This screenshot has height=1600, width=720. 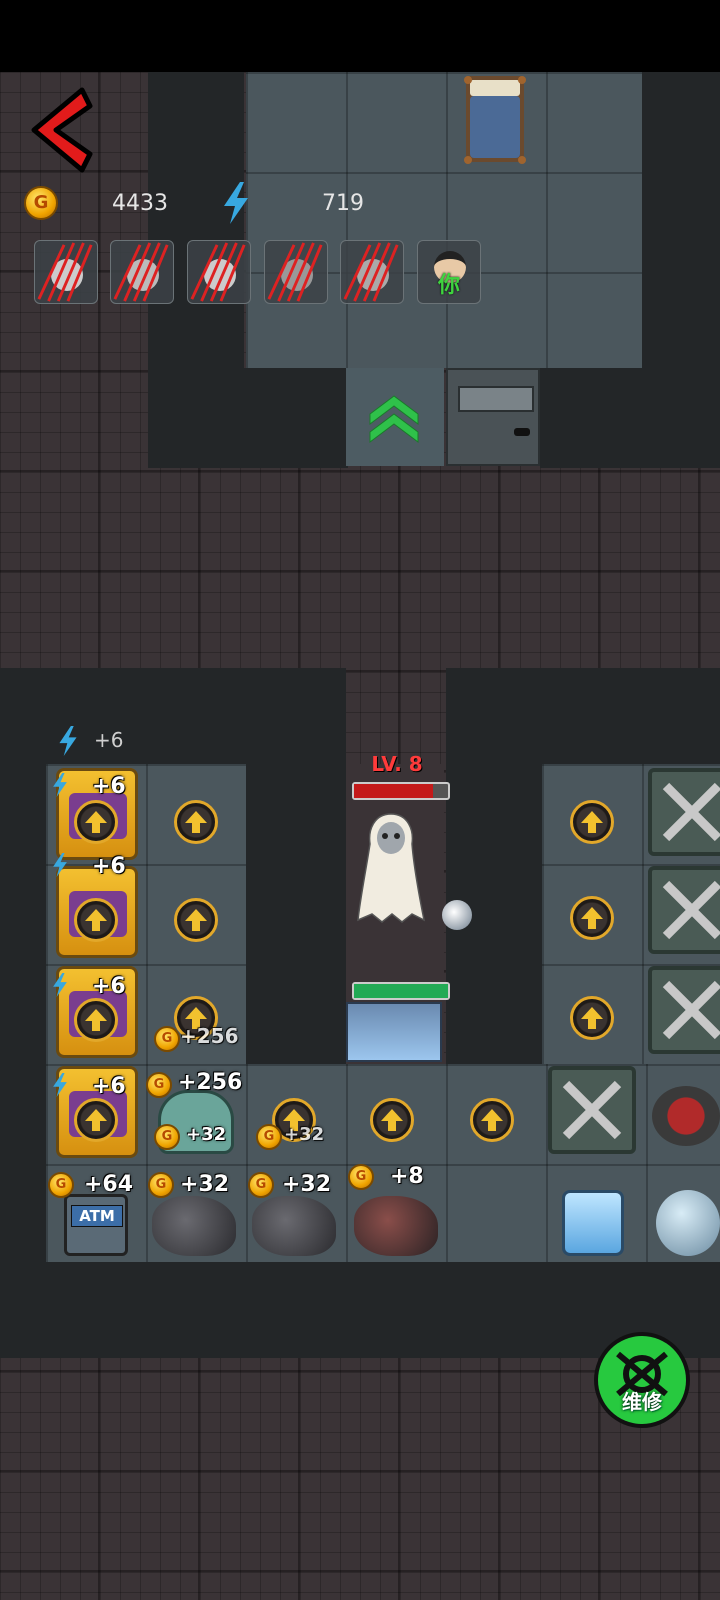 I want to click on gold-yield: +8, so click(x=407, y=1176).